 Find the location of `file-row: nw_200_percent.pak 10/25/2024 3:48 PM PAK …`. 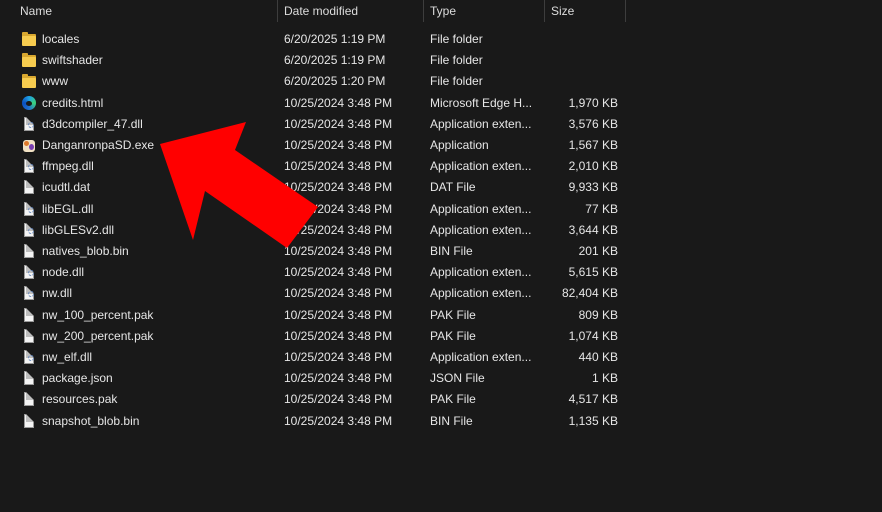

file-row: nw_200_percent.pak 10/25/2024 3:48 PM PAK … is located at coordinates (441, 336).